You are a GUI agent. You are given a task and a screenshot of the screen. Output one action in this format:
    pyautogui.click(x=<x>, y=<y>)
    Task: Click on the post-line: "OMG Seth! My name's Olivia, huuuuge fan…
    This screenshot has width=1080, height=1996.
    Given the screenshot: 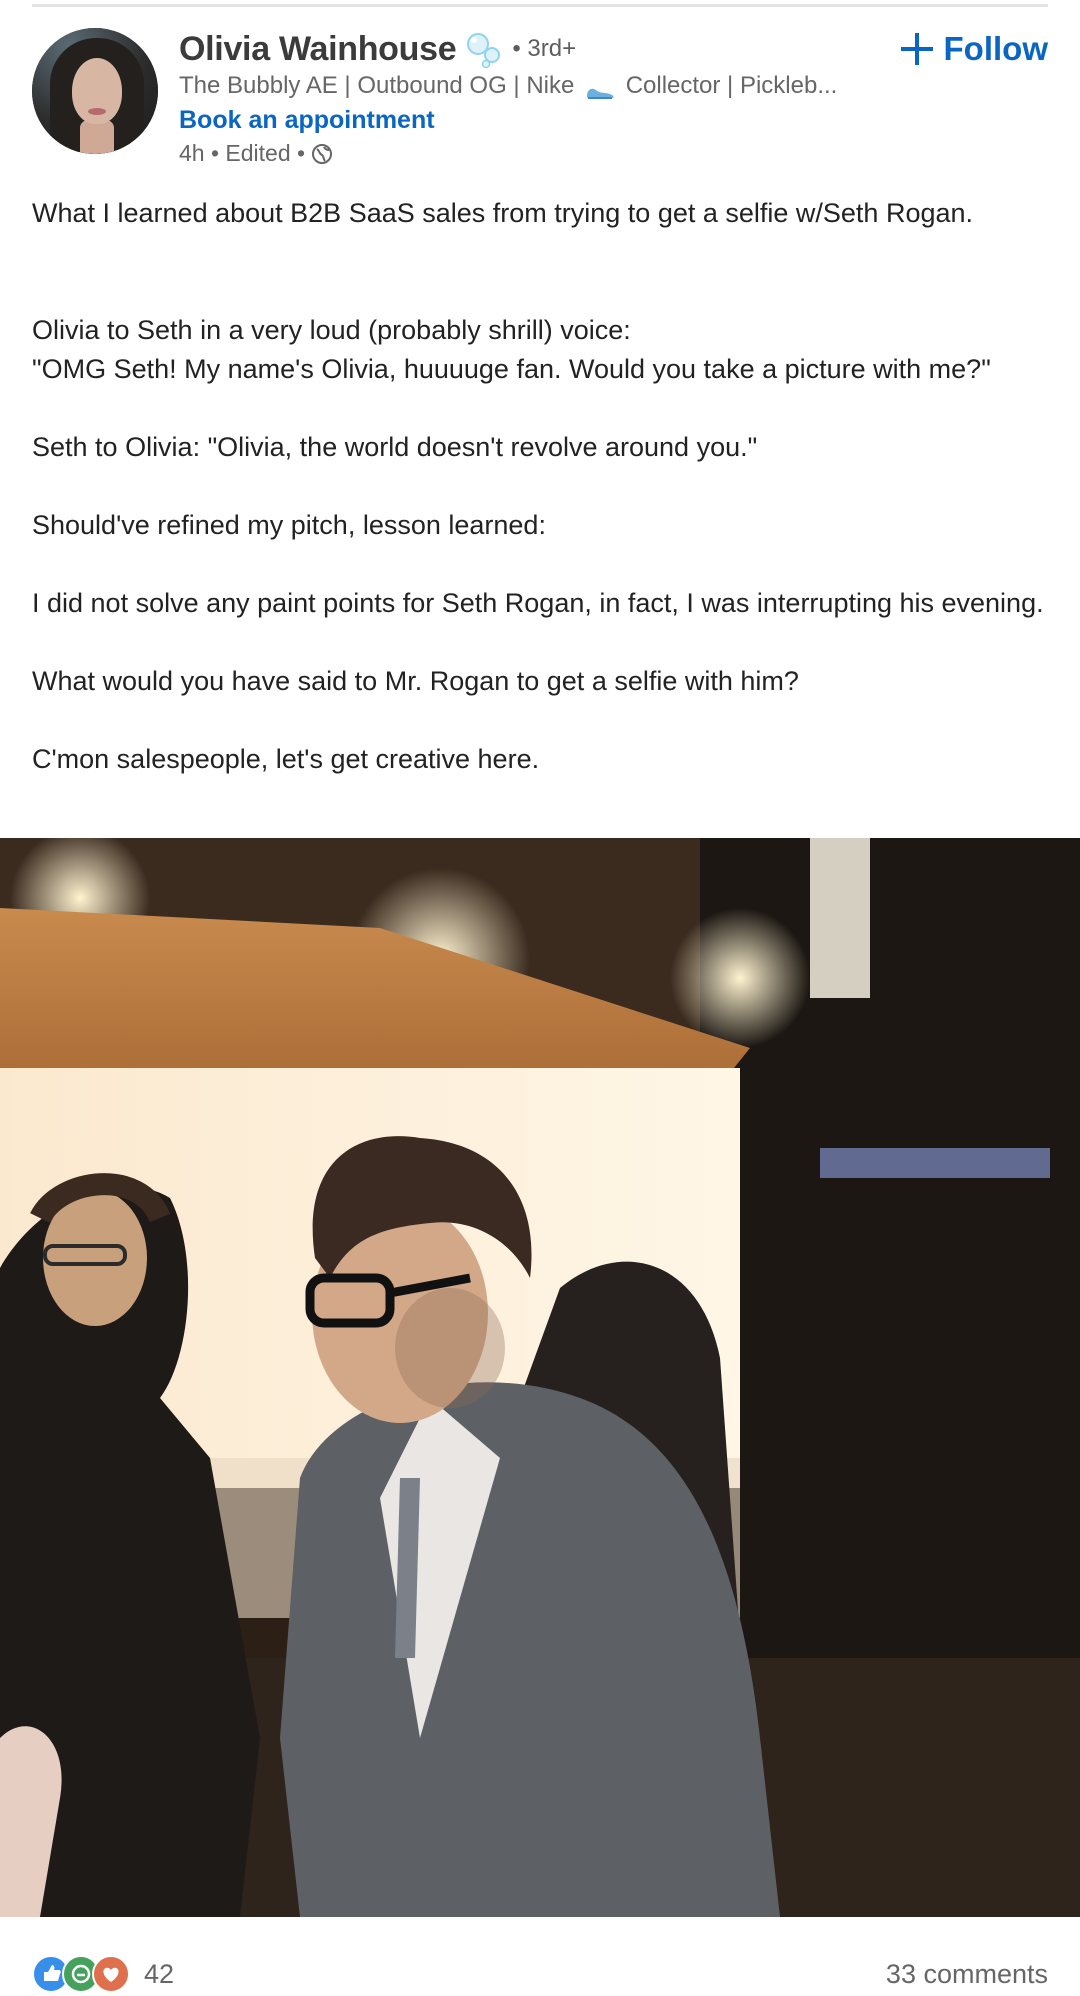 What is the action you would take?
    pyautogui.click(x=511, y=369)
    